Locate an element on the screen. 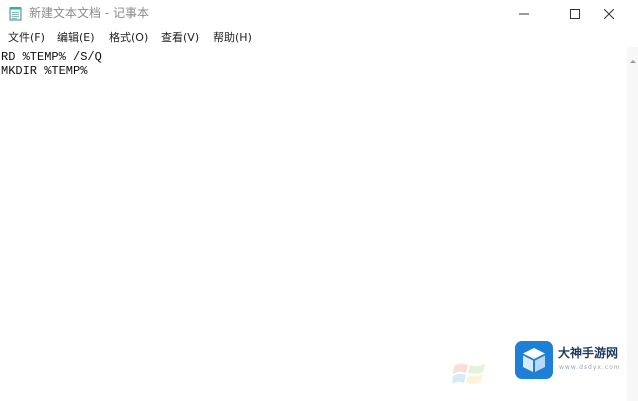 This screenshot has height=401, width=638. close-button is located at coordinates (609, 14).